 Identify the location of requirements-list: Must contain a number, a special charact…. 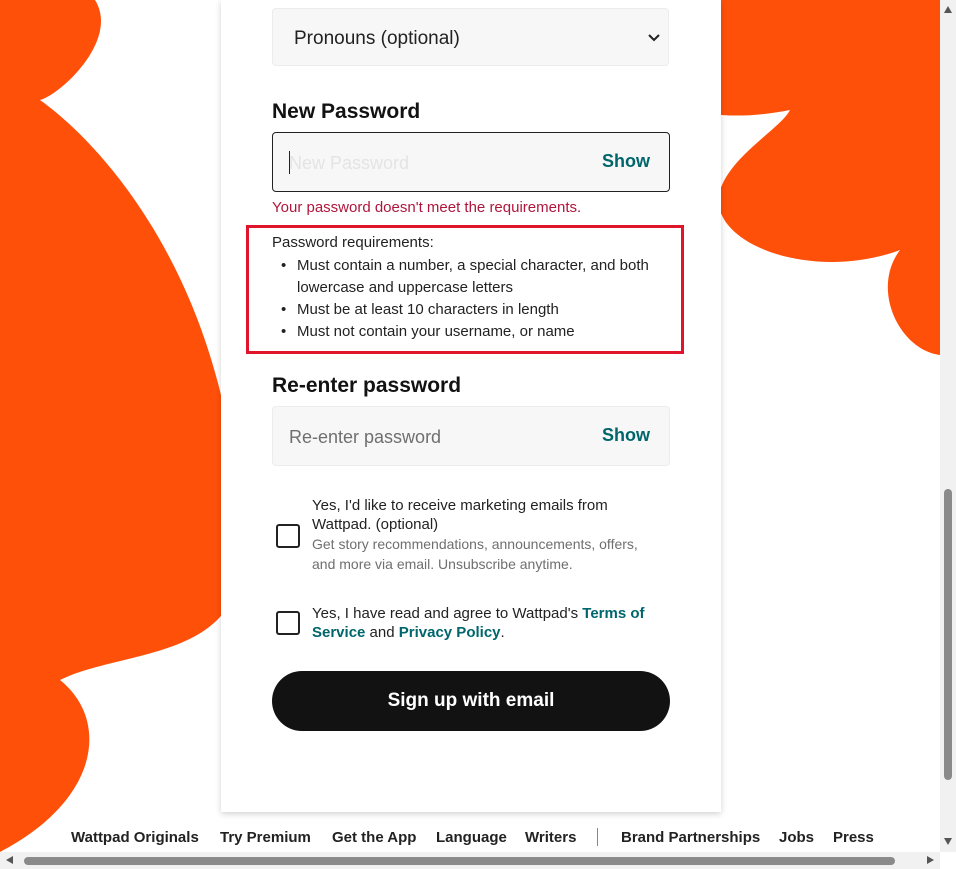
(482, 299).